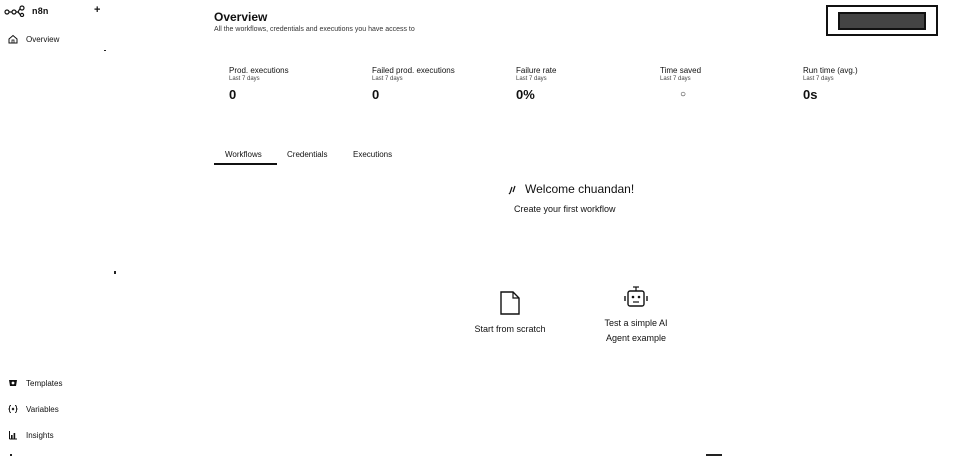 The image size is (968, 458). Describe the element at coordinates (683, 94) in the screenshot. I see `stat-value: ○` at that location.